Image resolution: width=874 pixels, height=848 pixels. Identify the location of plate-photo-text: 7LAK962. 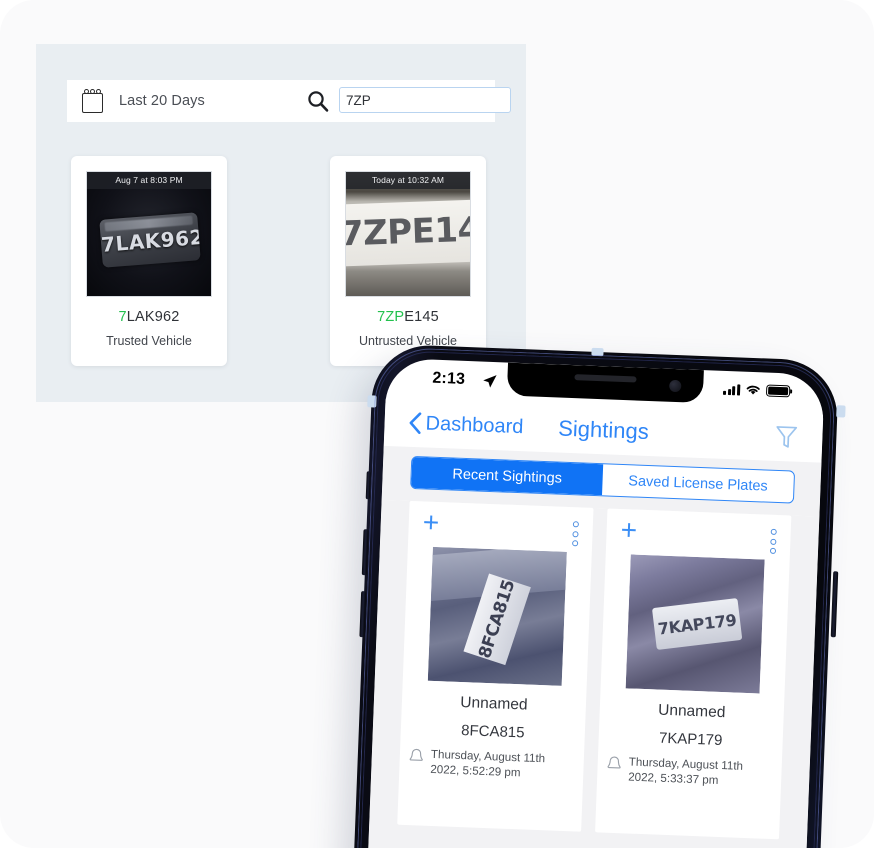
(150, 240).